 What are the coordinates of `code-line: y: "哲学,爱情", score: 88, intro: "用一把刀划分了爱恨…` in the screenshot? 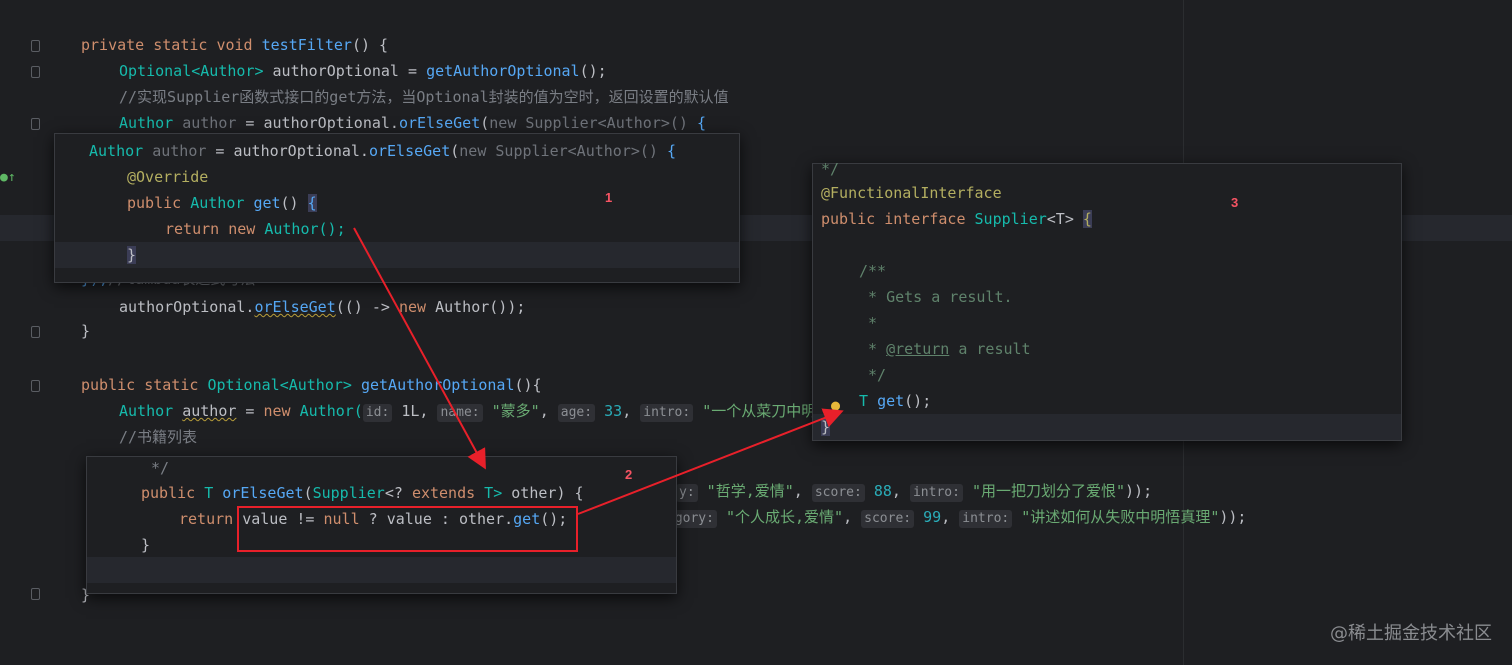 It's located at (914, 491).